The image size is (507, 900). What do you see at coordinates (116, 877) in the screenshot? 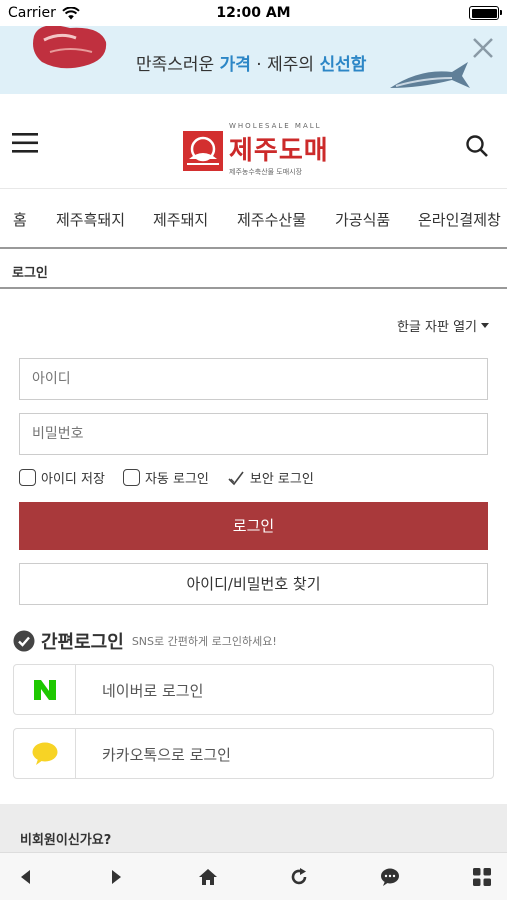
I see `forward-icon` at bounding box center [116, 877].